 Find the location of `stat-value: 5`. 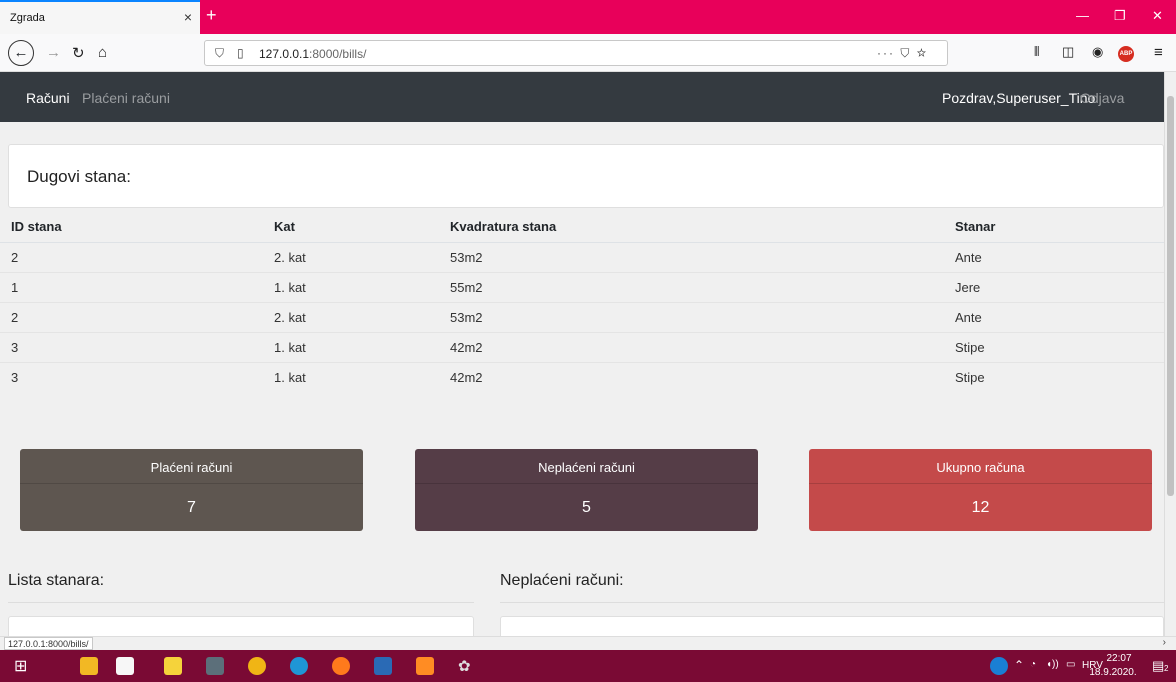

stat-value: 5 is located at coordinates (586, 507).